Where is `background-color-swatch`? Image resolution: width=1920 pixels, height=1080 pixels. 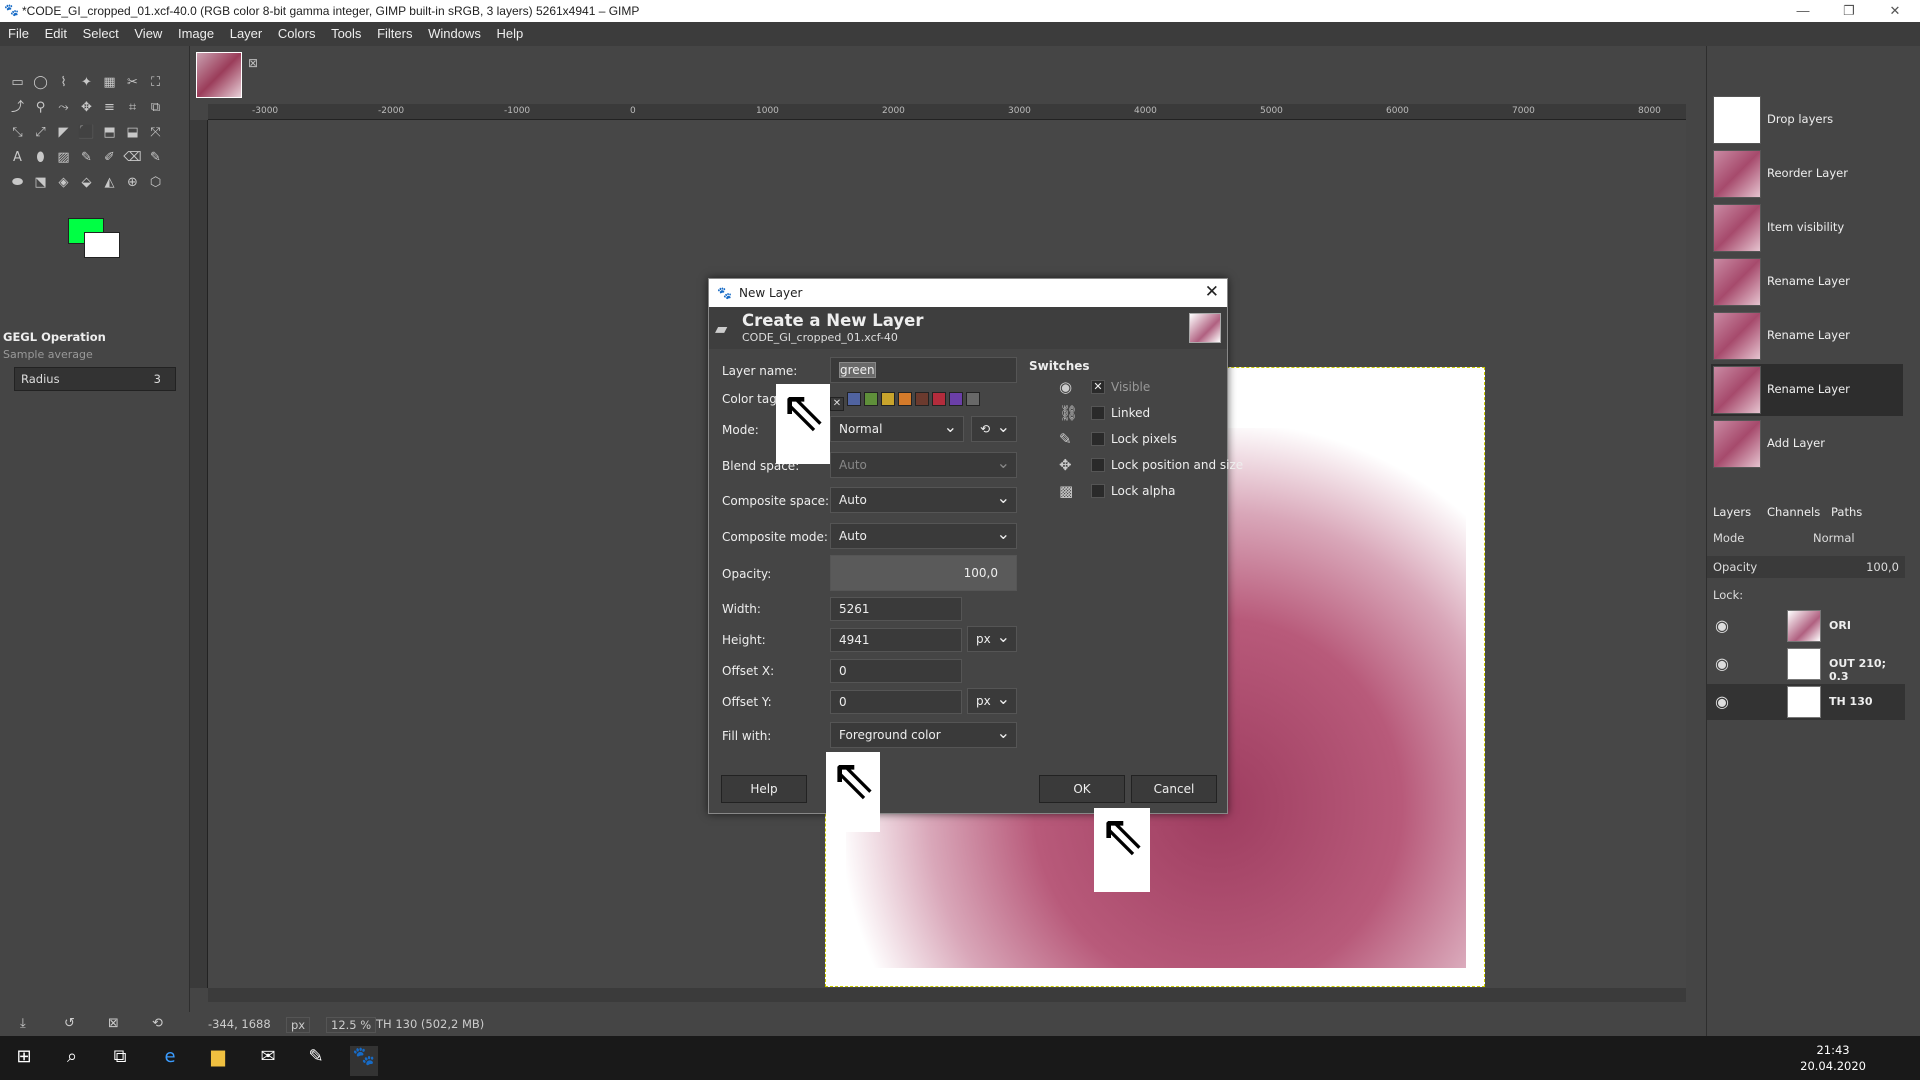 background-color-swatch is located at coordinates (102, 245).